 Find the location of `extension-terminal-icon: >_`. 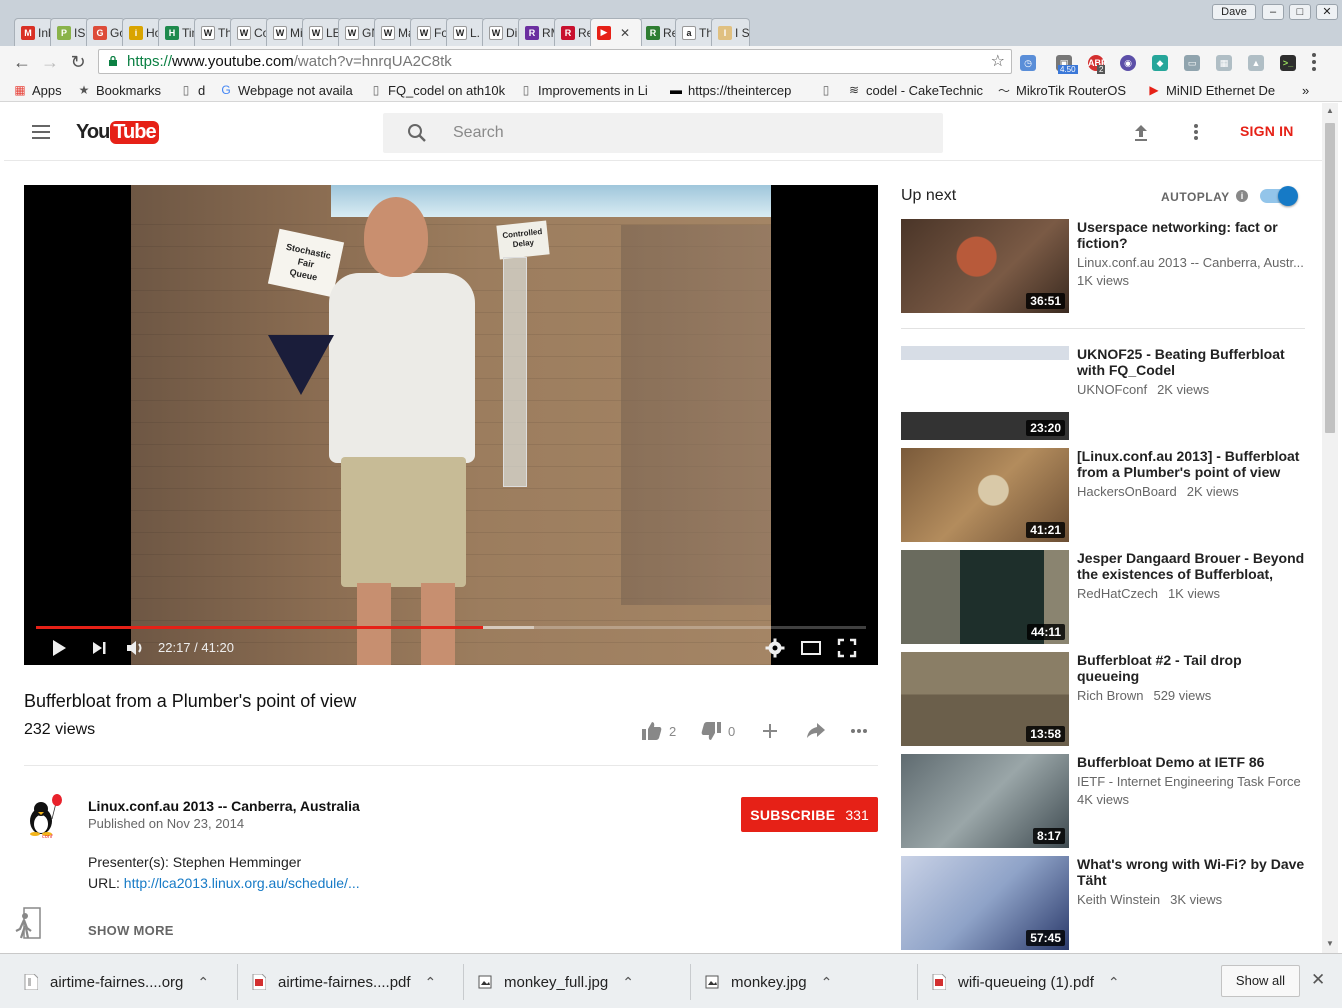

extension-terminal-icon: >_ is located at coordinates (1288, 63).